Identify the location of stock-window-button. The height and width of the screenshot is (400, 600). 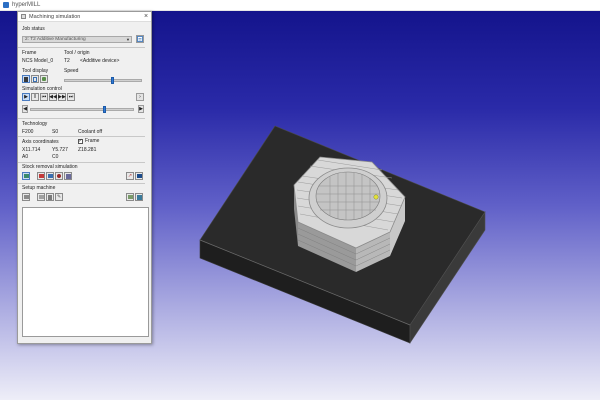
(139, 176).